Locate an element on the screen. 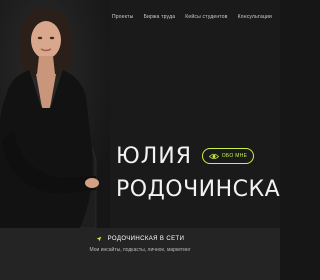 The image size is (320, 280). about-me-label: ОБО МНЕ is located at coordinates (234, 156).